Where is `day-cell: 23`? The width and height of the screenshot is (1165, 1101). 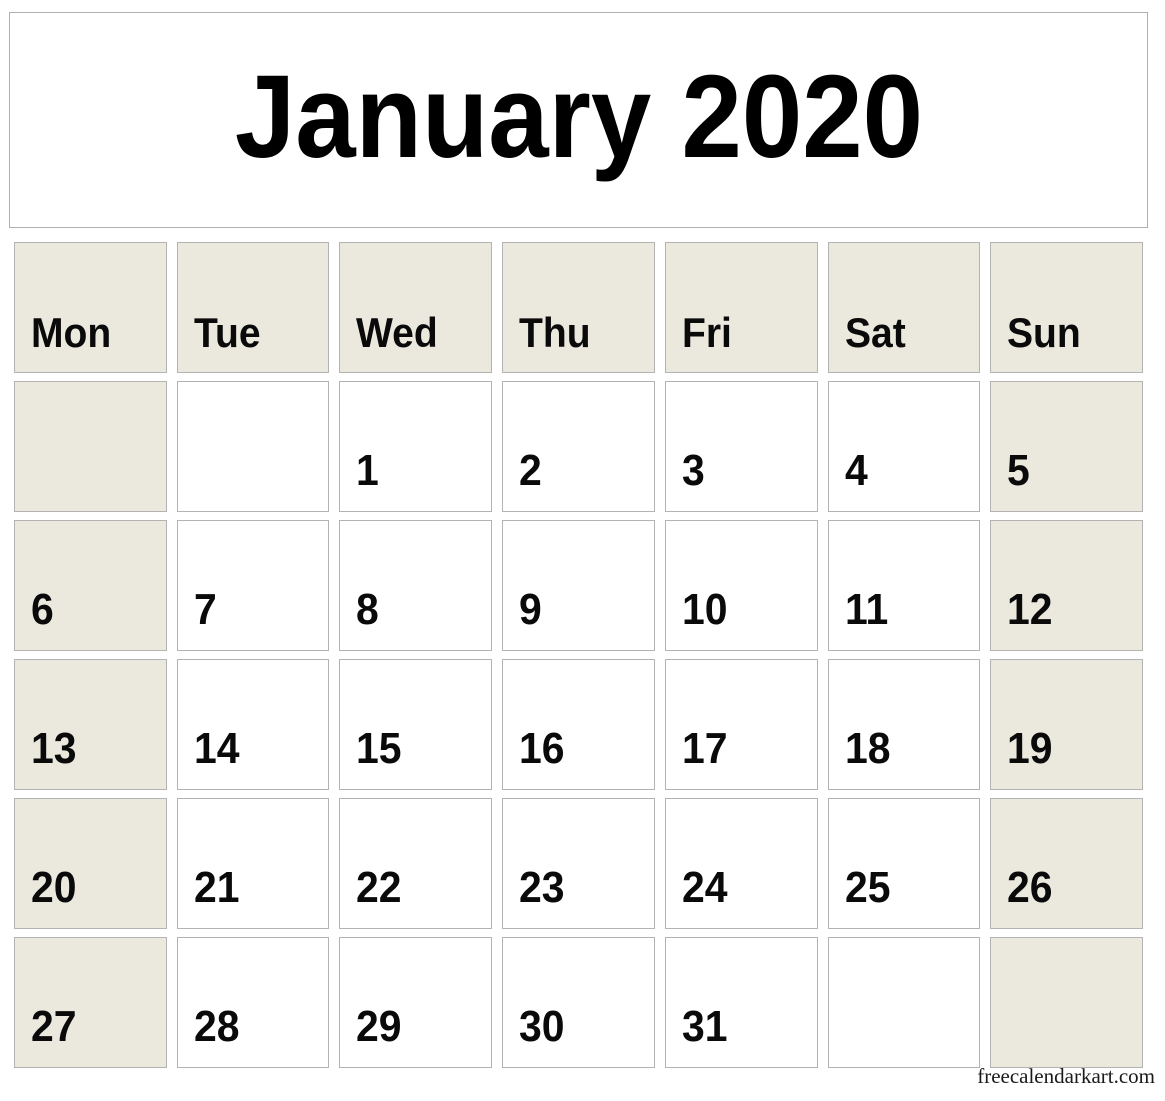
day-cell: 23 is located at coordinates (578, 863).